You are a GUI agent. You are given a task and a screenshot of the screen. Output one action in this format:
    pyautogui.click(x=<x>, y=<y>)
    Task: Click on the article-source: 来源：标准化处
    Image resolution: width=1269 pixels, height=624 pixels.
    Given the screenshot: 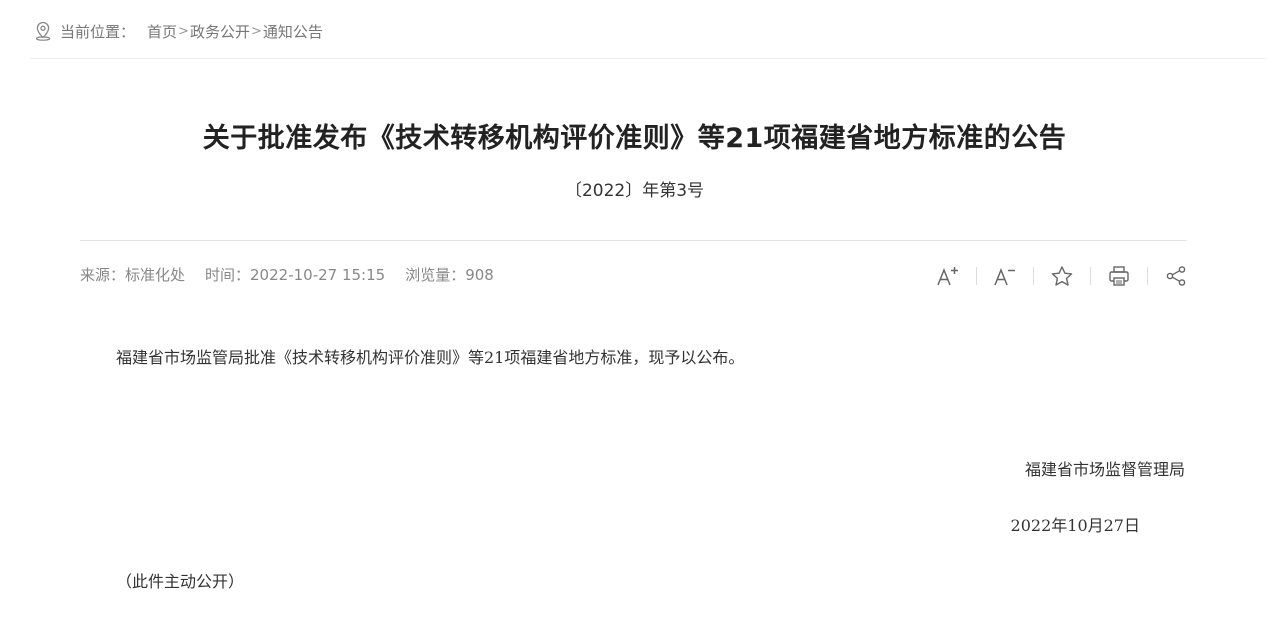 What is the action you would take?
    pyautogui.click(x=133, y=275)
    